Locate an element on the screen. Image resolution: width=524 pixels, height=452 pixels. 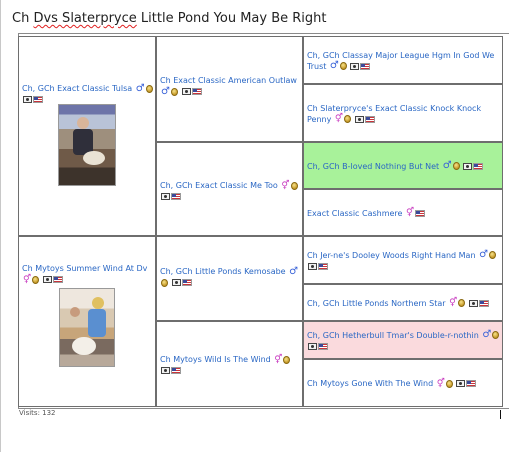
dog-link: Ch Mytoys Wild Is The Wind is located at coordinates (215, 359).